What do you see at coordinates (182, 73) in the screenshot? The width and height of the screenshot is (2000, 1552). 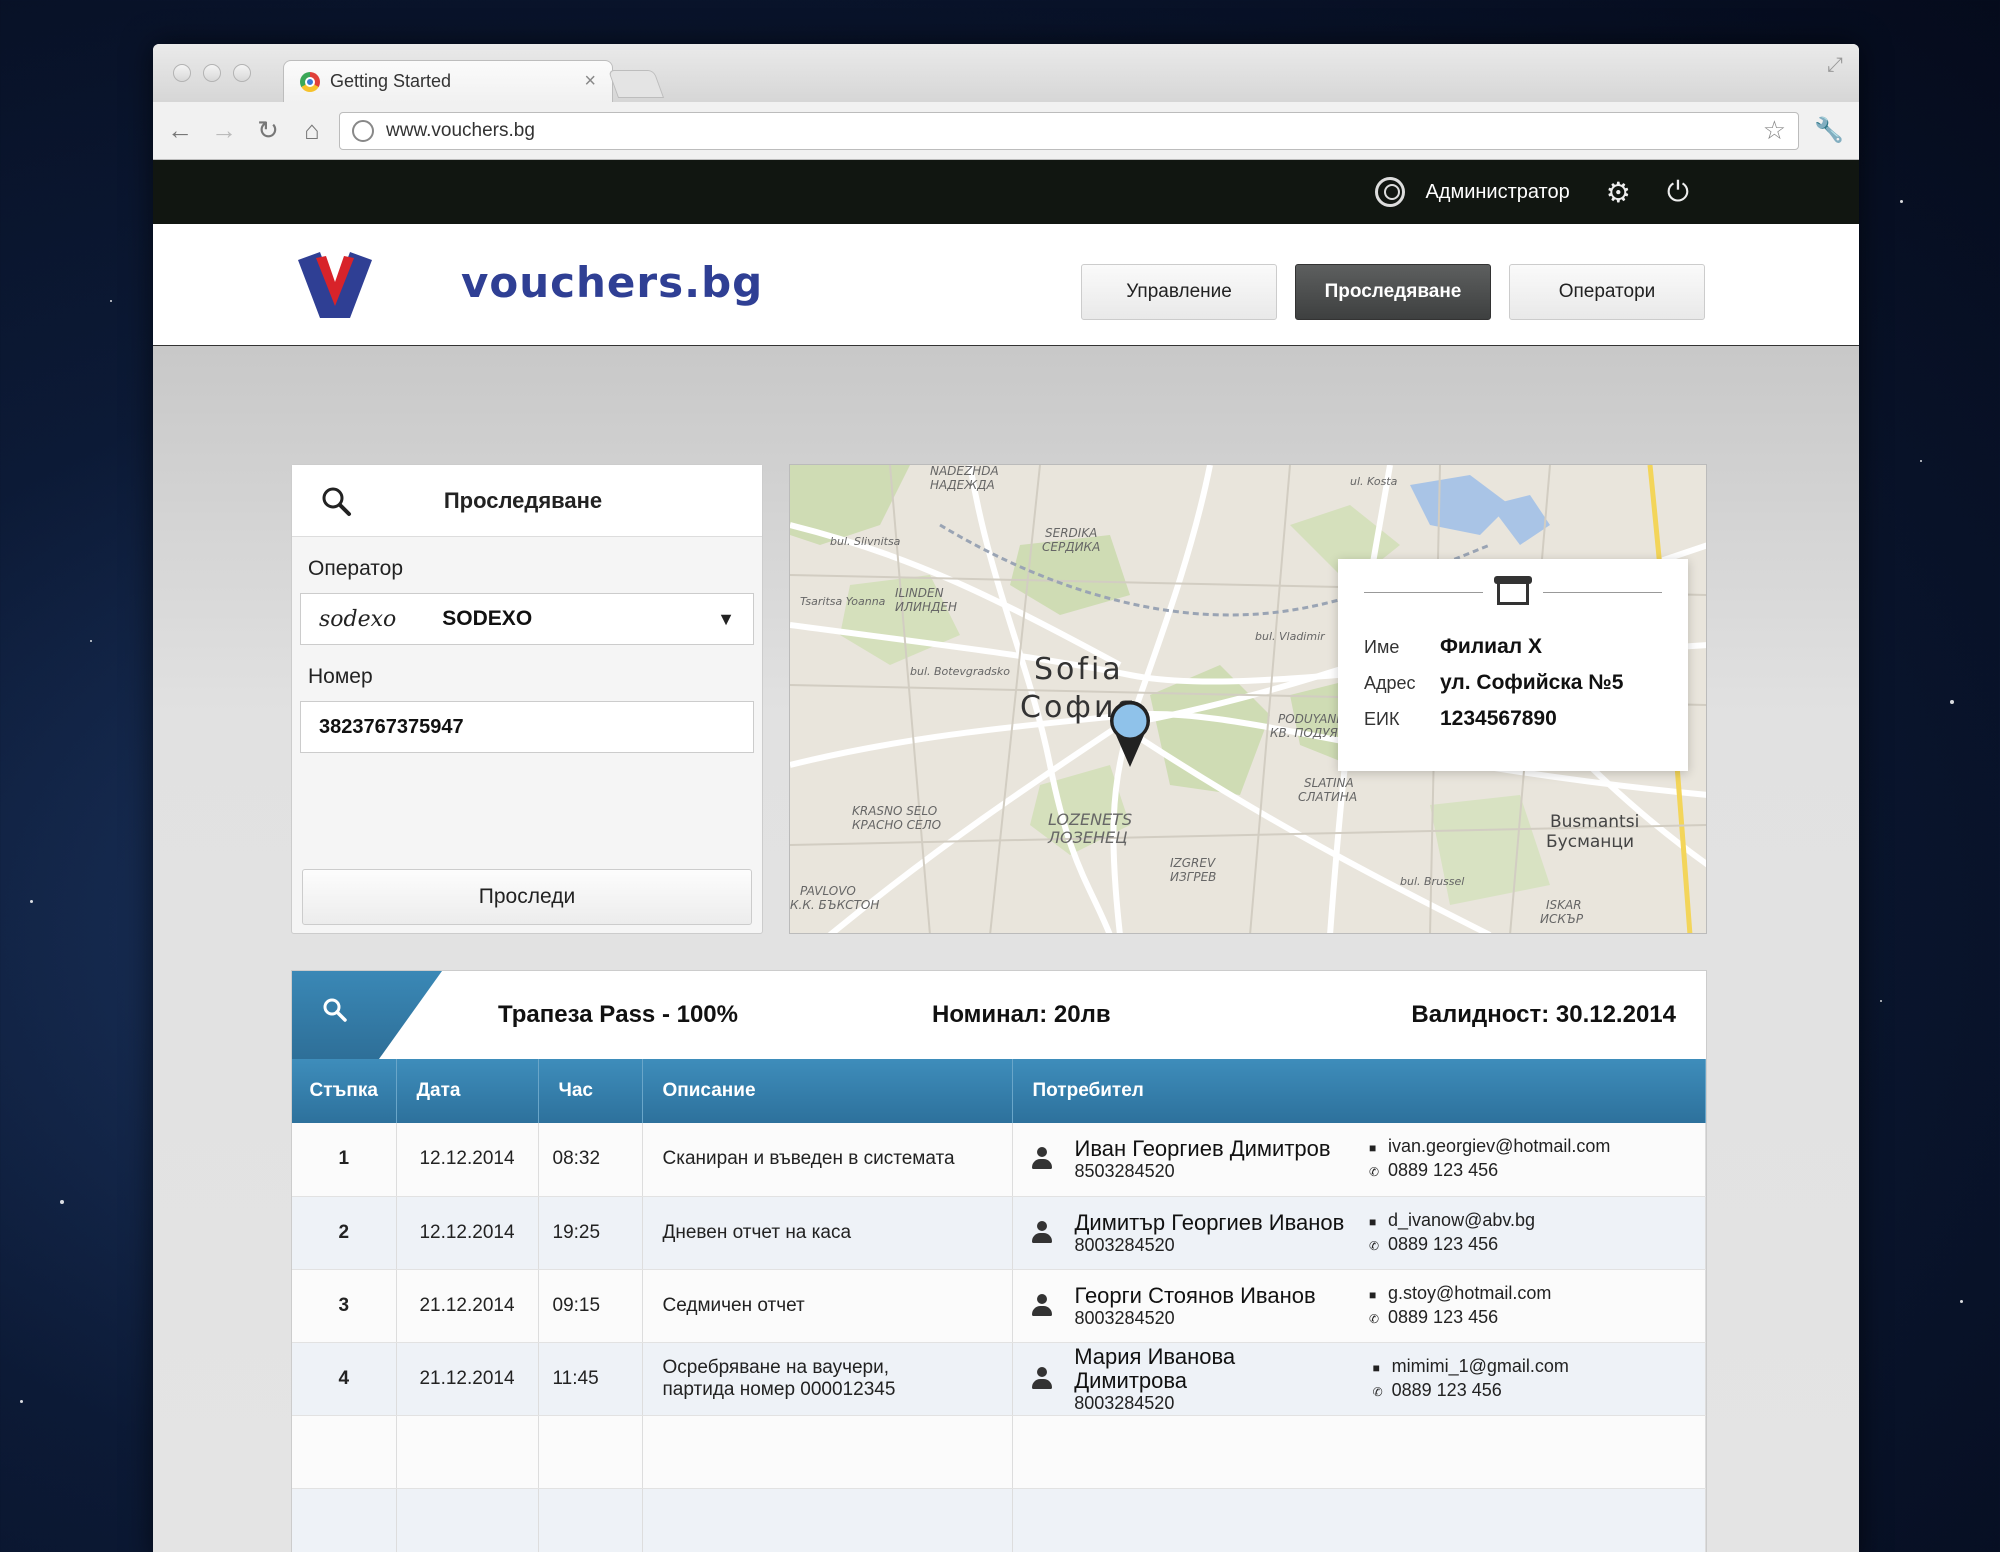 I see `close-window-button` at bounding box center [182, 73].